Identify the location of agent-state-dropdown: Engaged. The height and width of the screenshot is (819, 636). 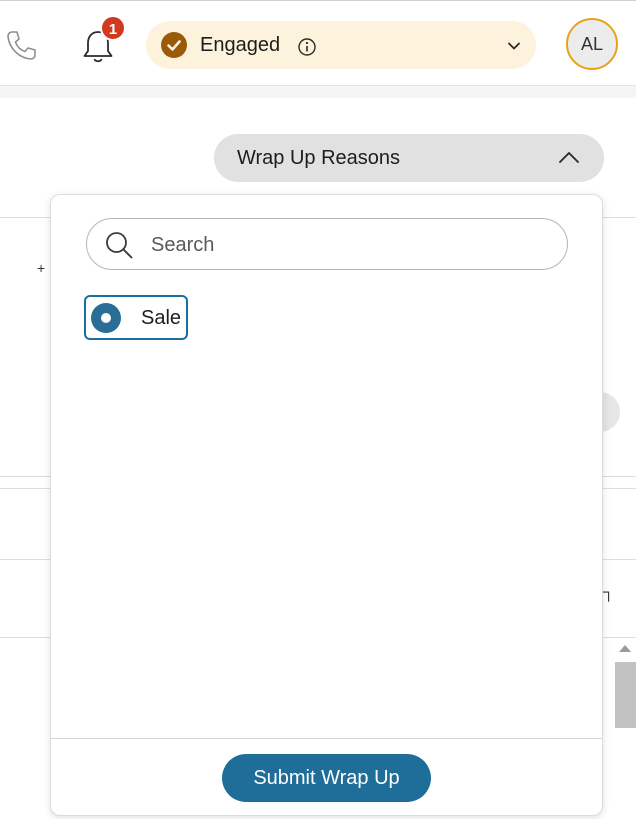
(341, 45).